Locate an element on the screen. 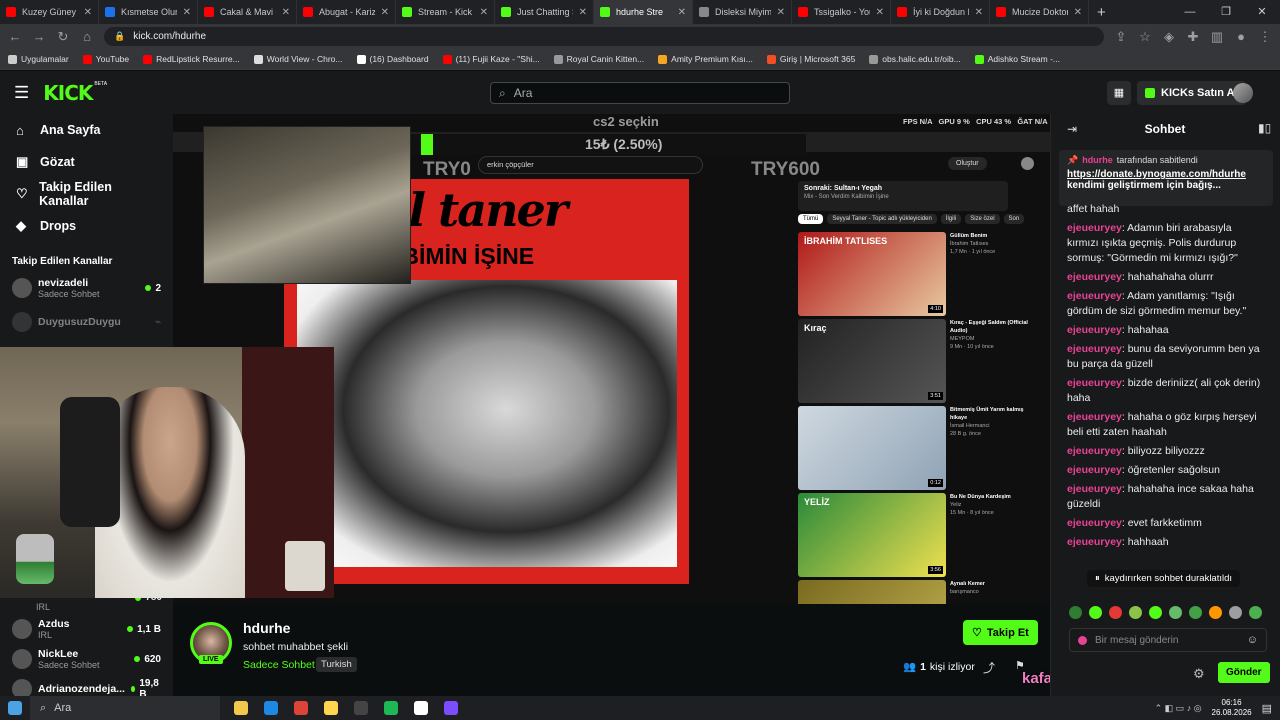 The image size is (1280, 720). language-tag: Turkish is located at coordinates (336, 664).